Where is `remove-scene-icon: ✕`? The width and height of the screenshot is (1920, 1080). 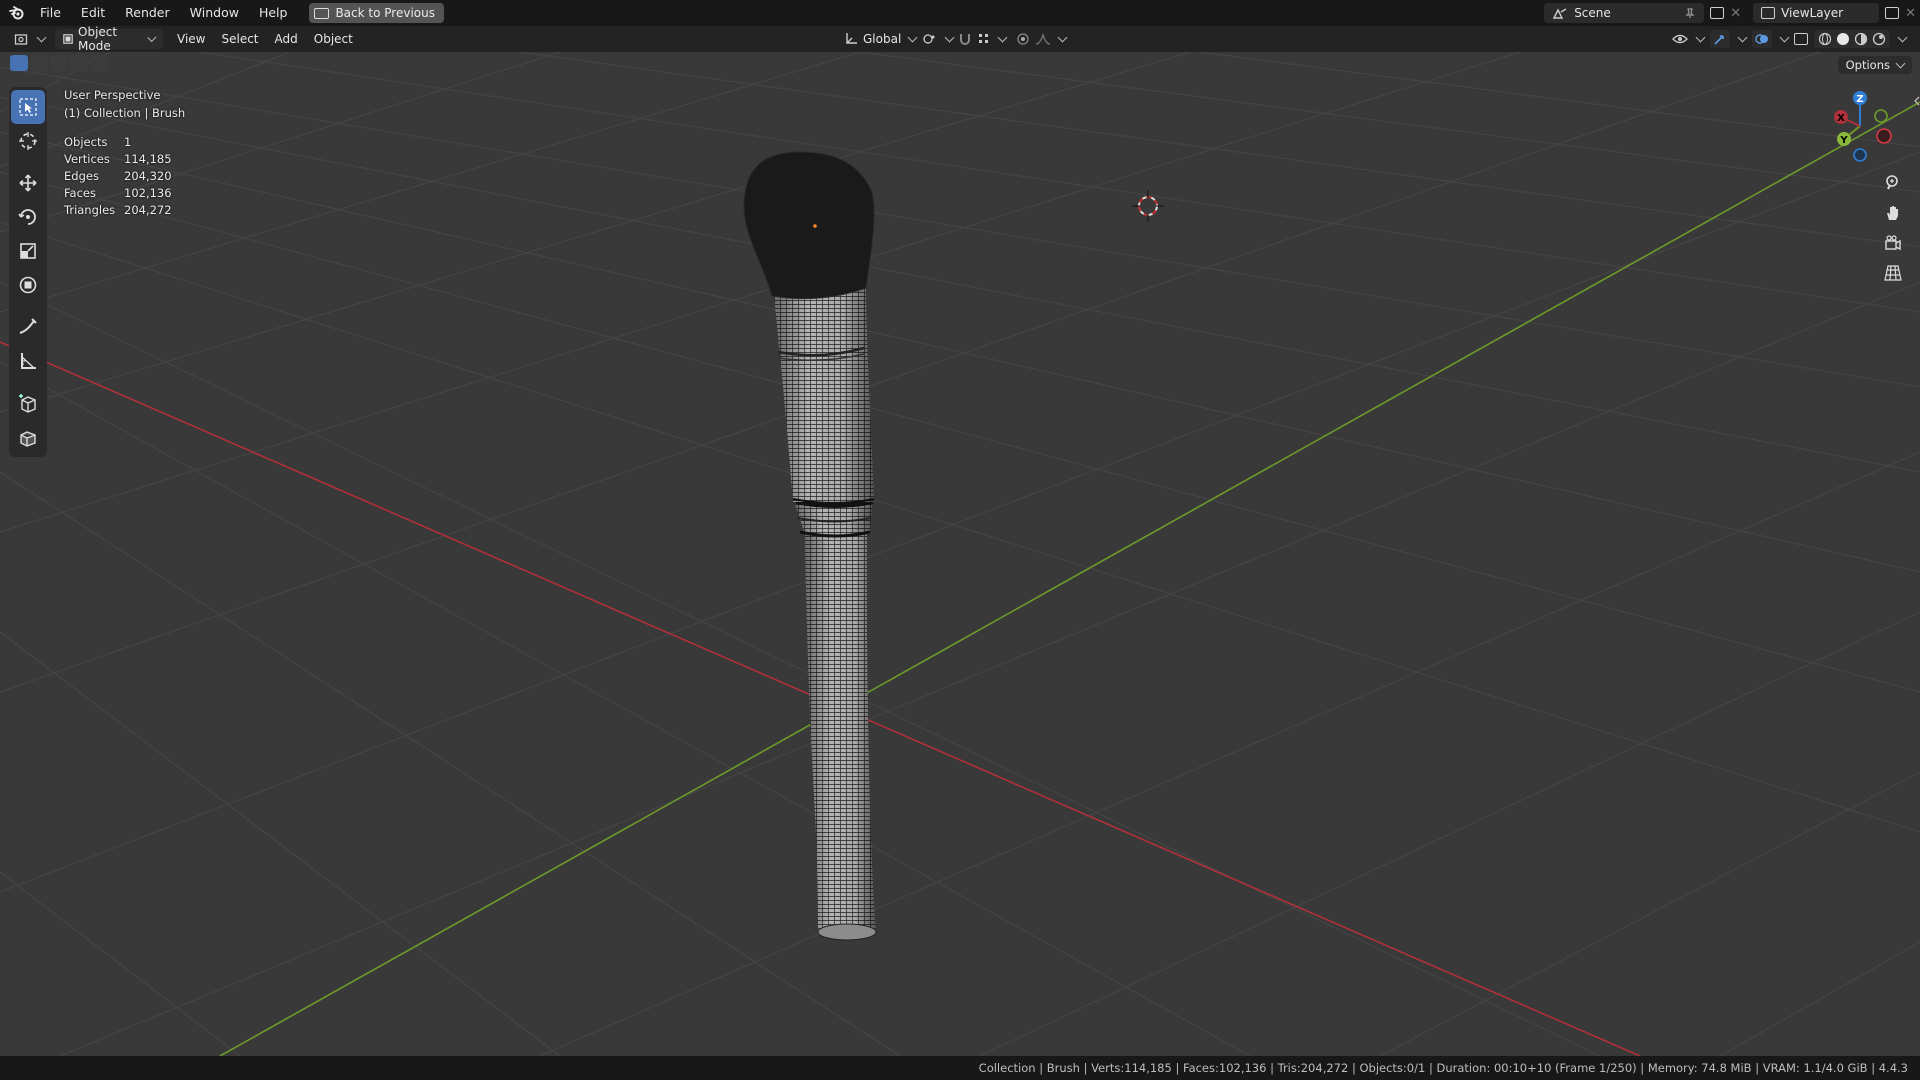
remove-scene-icon: ✕ is located at coordinates (1735, 13).